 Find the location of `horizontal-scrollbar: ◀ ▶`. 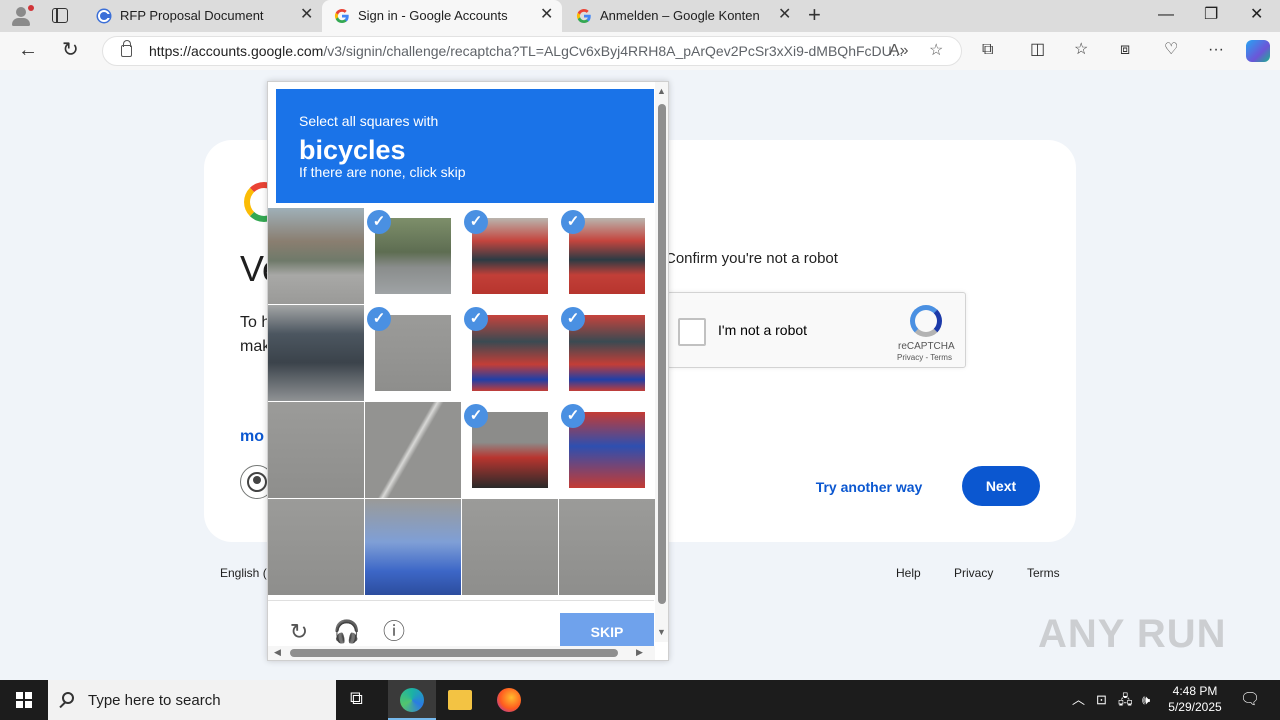

horizontal-scrollbar: ◀ ▶ is located at coordinates (461, 653).